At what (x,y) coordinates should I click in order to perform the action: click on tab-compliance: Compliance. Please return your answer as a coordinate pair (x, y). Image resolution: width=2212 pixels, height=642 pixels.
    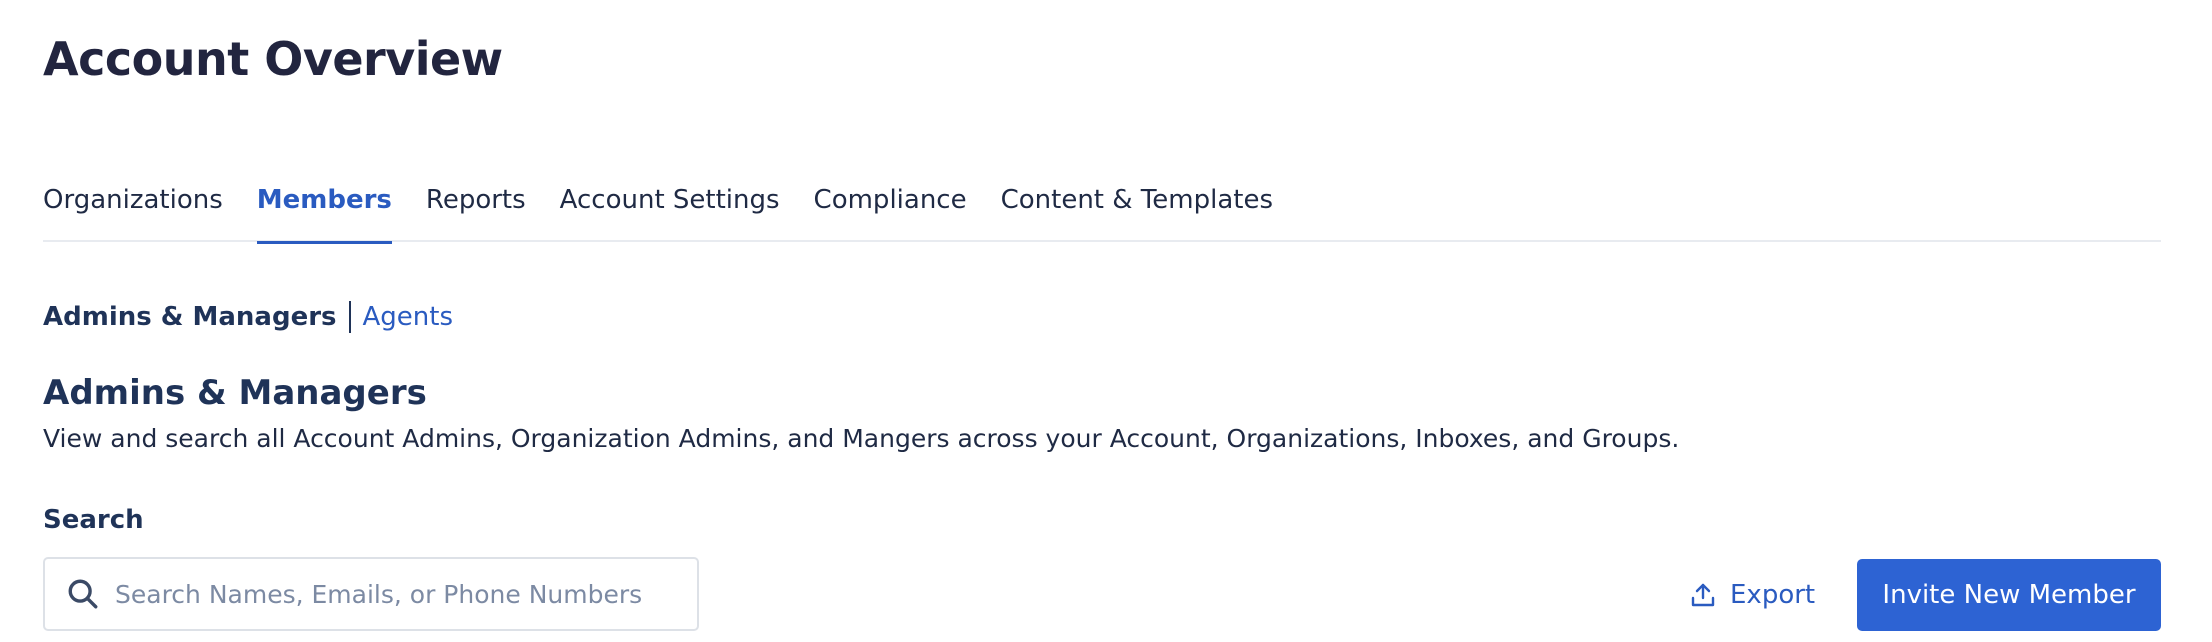
    Looking at the image, I should click on (890, 210).